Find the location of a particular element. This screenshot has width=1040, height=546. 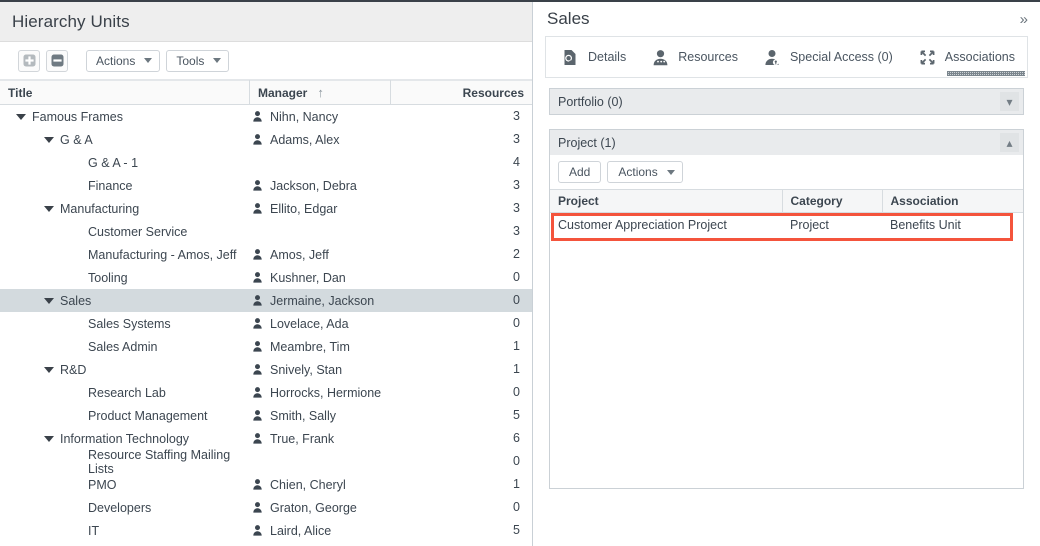

project-column-header: Association is located at coordinates (952, 201).